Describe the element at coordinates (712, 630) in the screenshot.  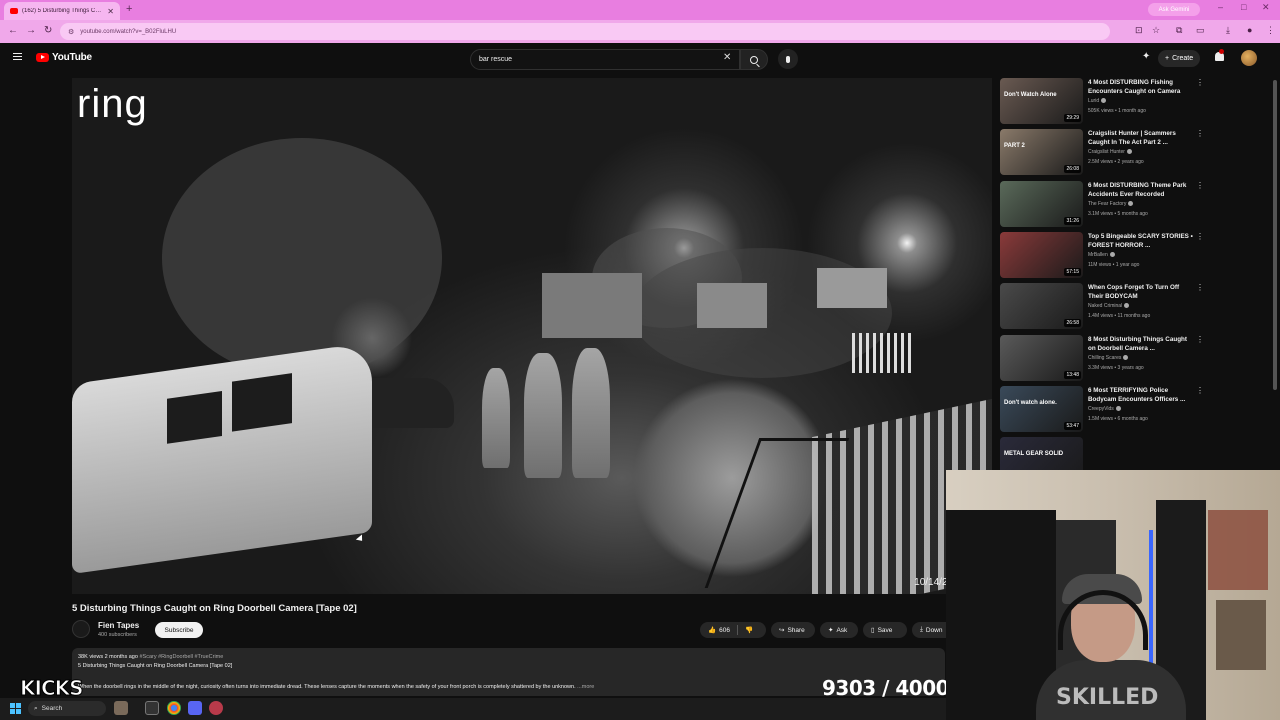
I see `like-icon: 👍` at that location.